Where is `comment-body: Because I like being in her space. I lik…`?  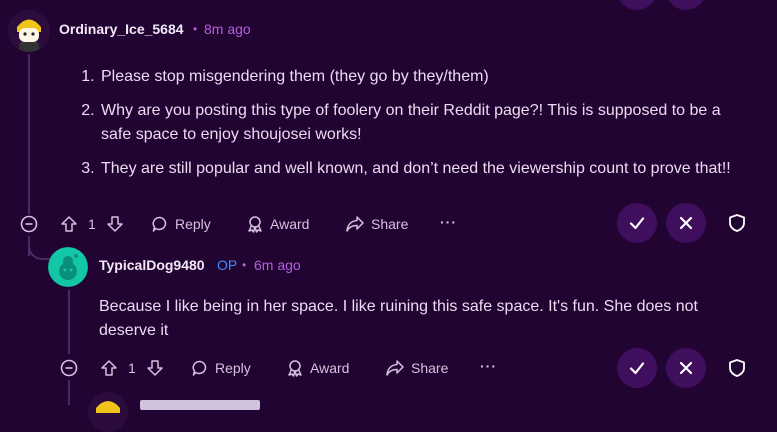 comment-body: Because I like being in her space. I lik… is located at coordinates (398, 318).